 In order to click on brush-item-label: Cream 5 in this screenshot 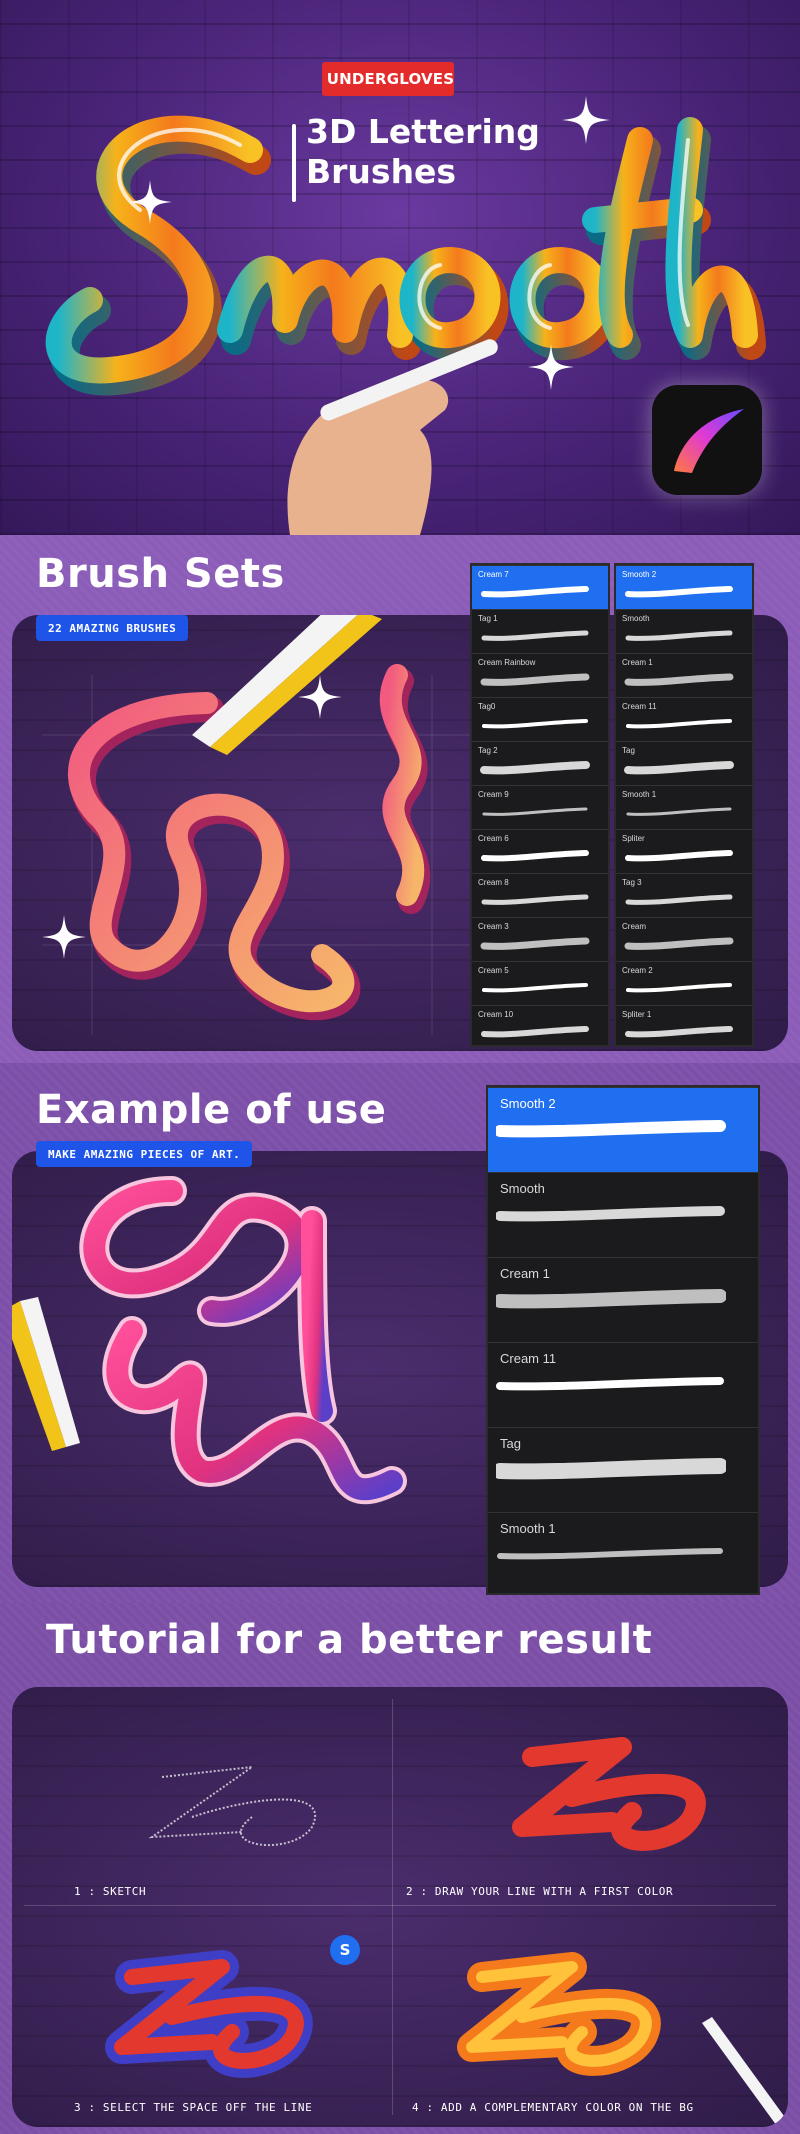, I will do `click(493, 970)`.